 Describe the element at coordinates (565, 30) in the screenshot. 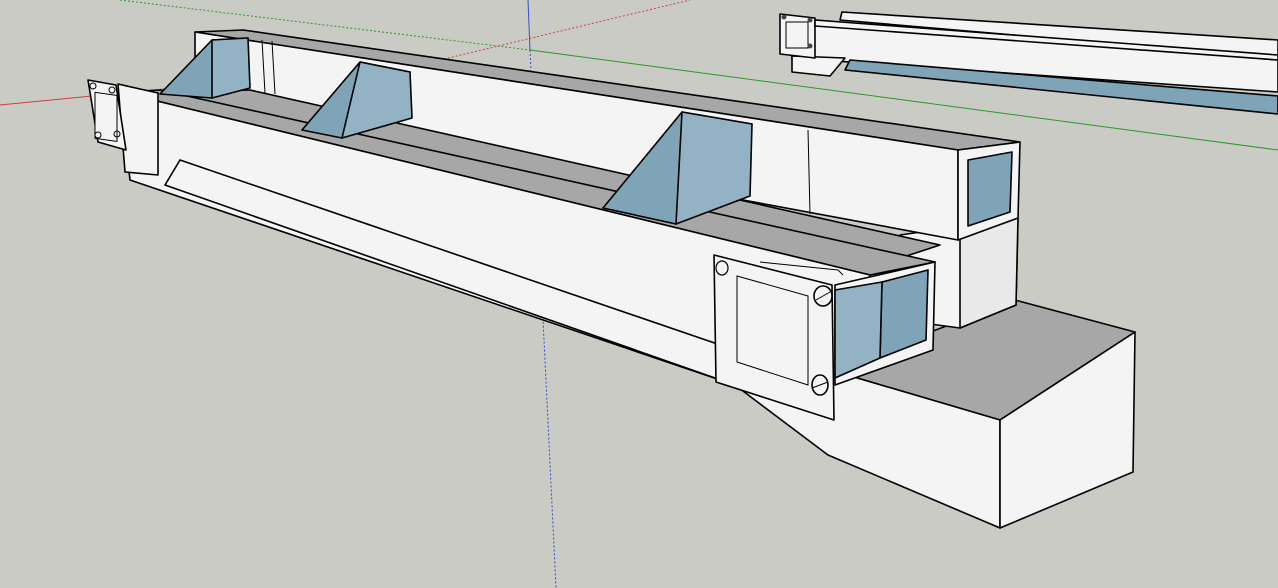

I see `red-axis-negative` at that location.